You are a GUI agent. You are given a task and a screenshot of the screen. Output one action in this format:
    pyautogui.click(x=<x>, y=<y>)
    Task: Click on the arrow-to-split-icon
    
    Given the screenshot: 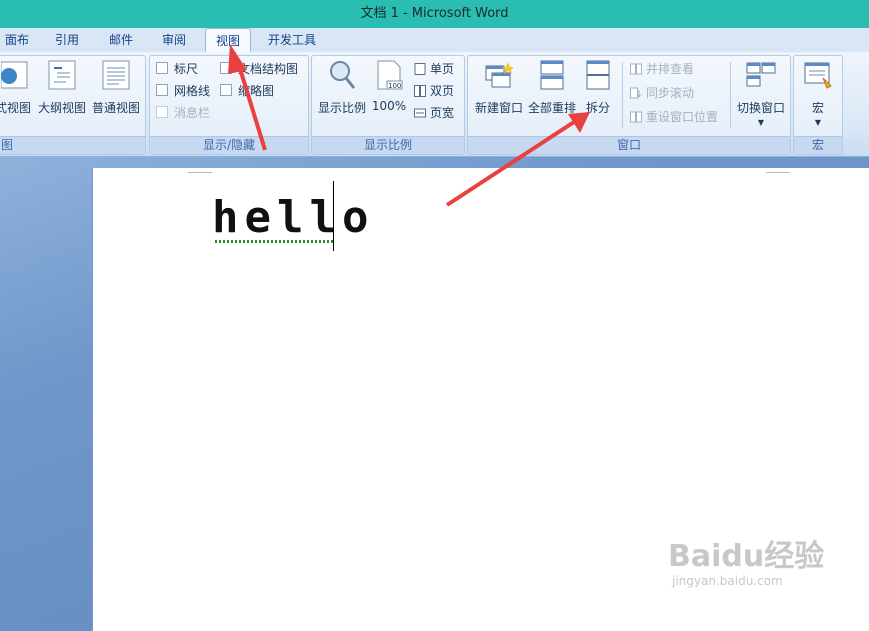 What is the action you would take?
    pyautogui.click(x=517, y=159)
    